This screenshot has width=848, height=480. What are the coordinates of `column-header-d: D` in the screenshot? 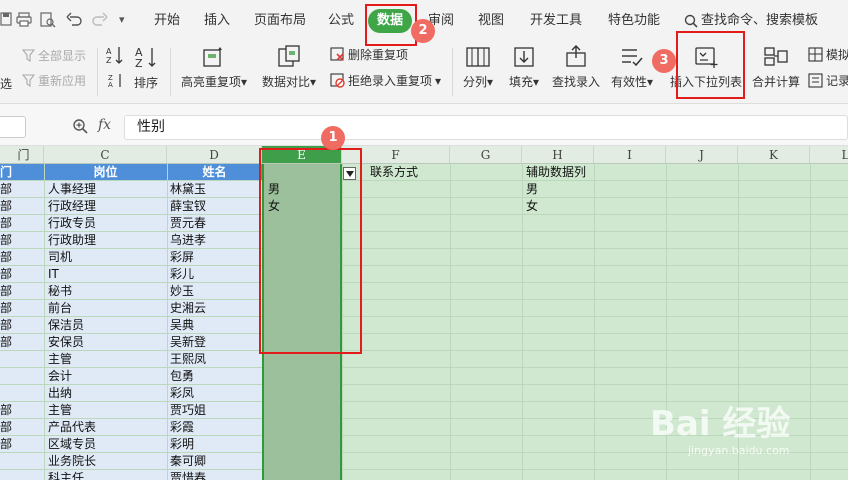 It's located at (214, 155).